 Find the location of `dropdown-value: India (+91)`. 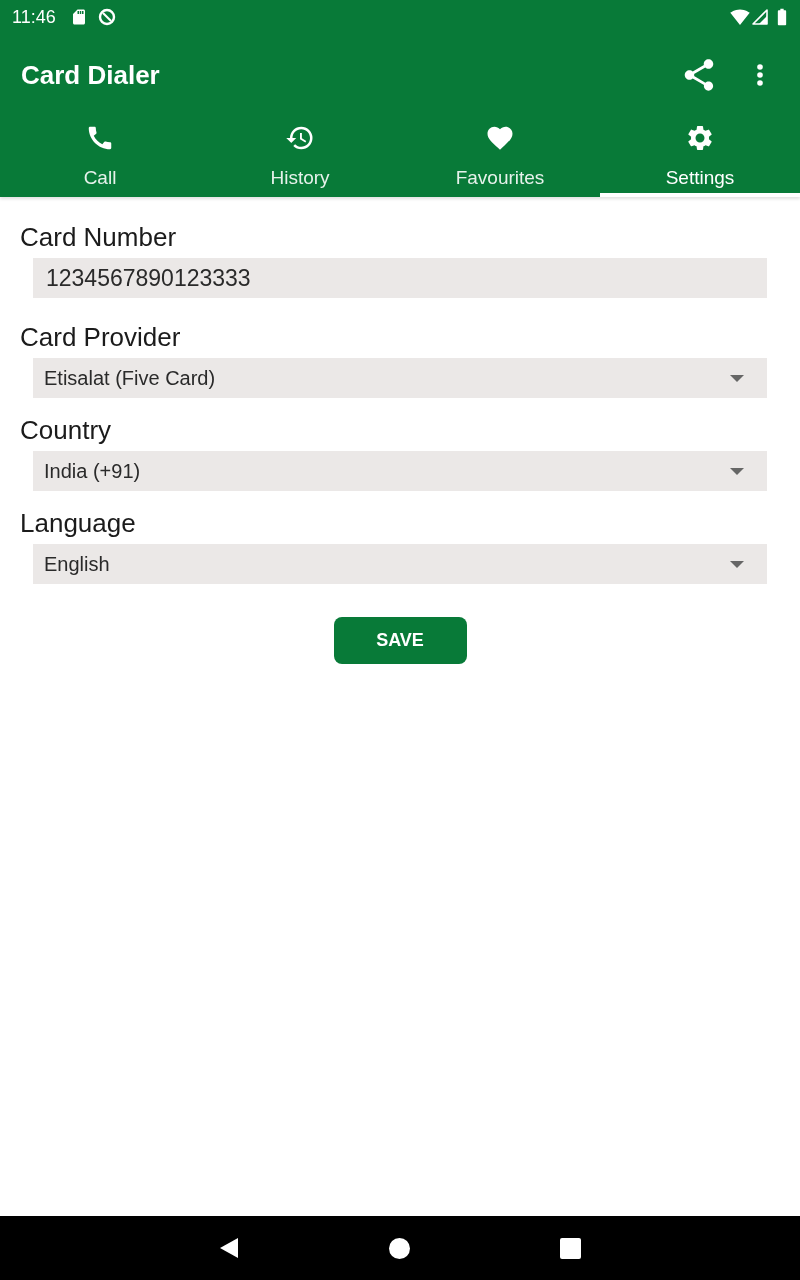

dropdown-value: India (+91) is located at coordinates (92, 471).